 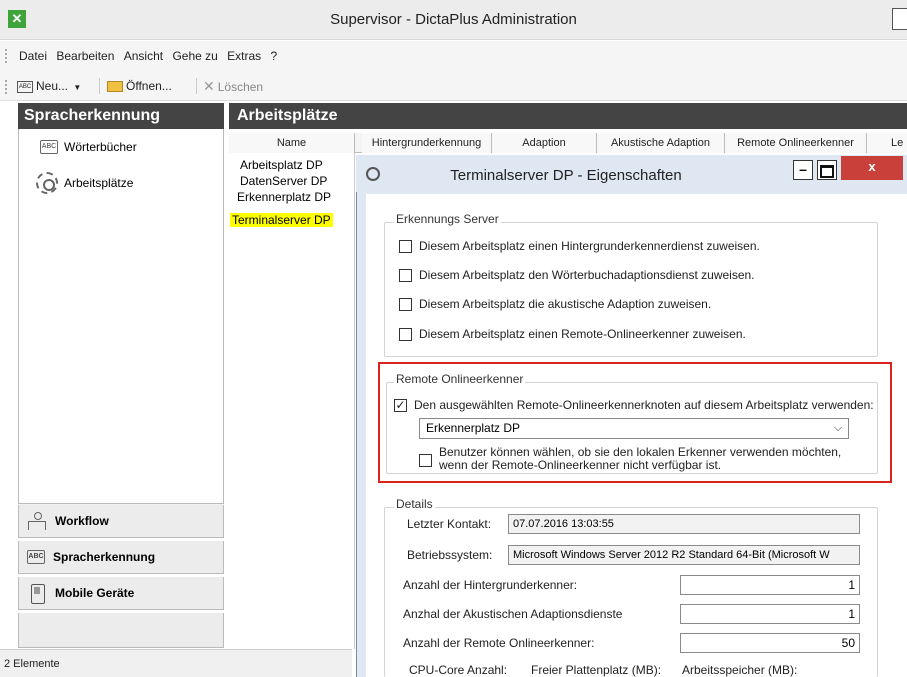 What do you see at coordinates (449, 524) in the screenshot?
I see `last-contact-label: Letzter Kontakt:` at bounding box center [449, 524].